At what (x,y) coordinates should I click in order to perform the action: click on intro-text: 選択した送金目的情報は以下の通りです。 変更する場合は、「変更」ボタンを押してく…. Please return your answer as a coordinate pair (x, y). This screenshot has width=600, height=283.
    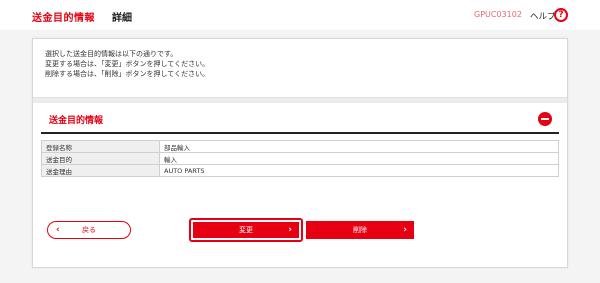
    Looking at the image, I should click on (127, 64).